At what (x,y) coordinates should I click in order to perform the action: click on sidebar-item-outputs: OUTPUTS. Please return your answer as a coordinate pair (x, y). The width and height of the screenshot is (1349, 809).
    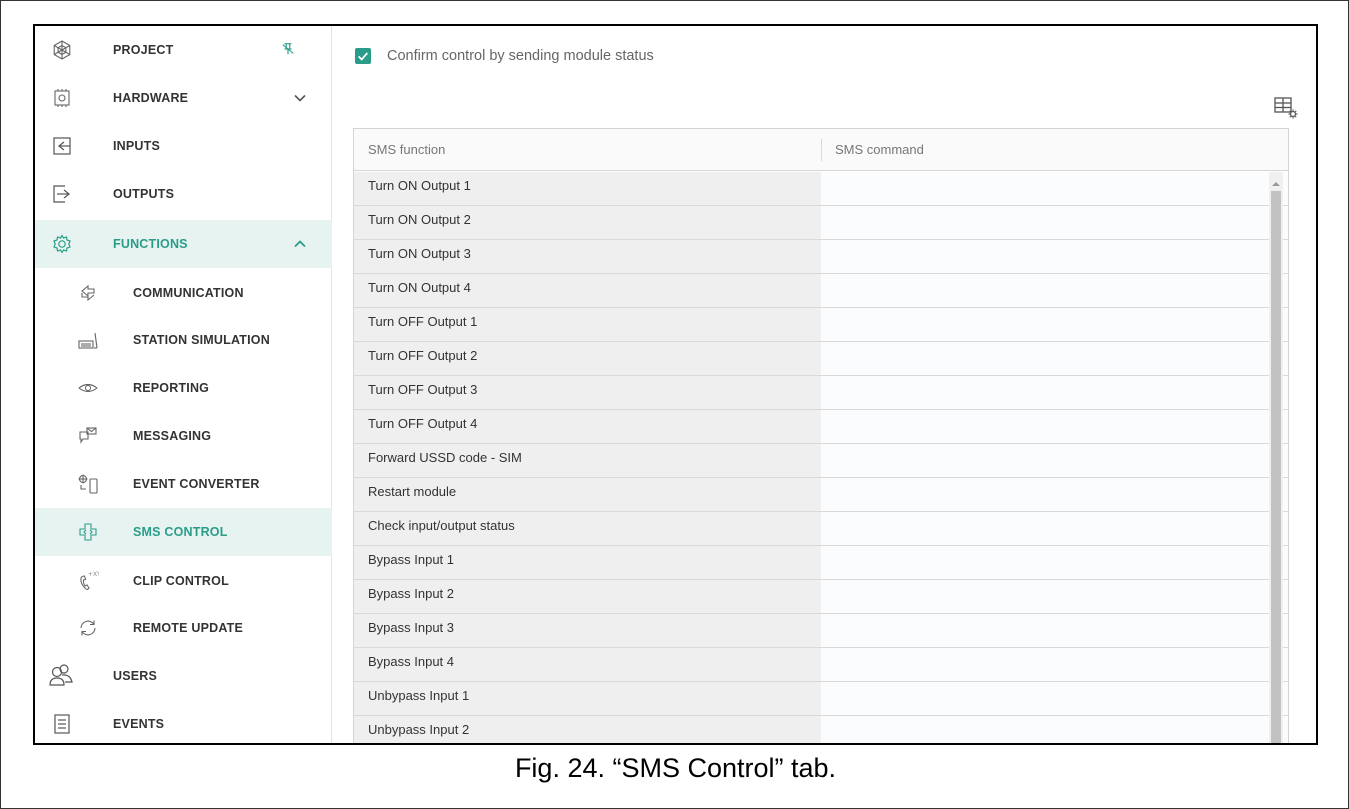
    Looking at the image, I should click on (183, 194).